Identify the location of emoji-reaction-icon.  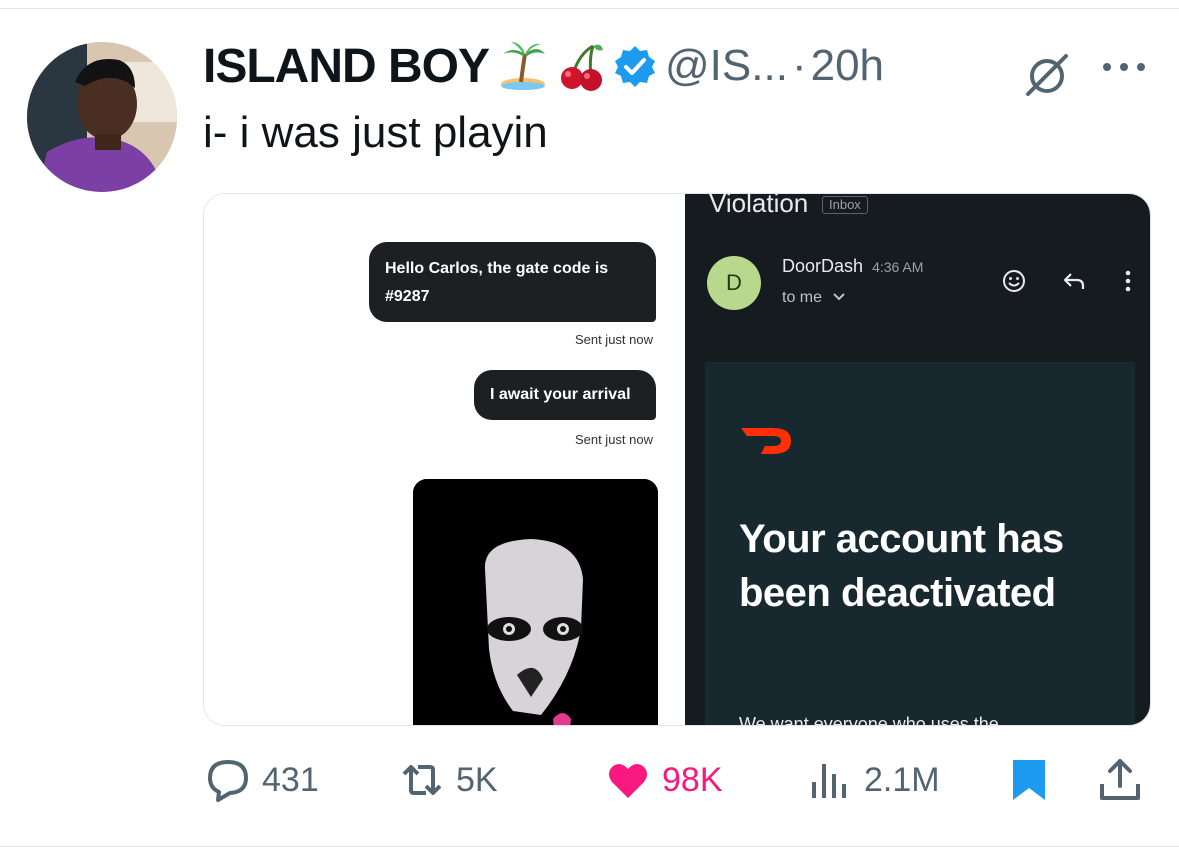
(1014, 281).